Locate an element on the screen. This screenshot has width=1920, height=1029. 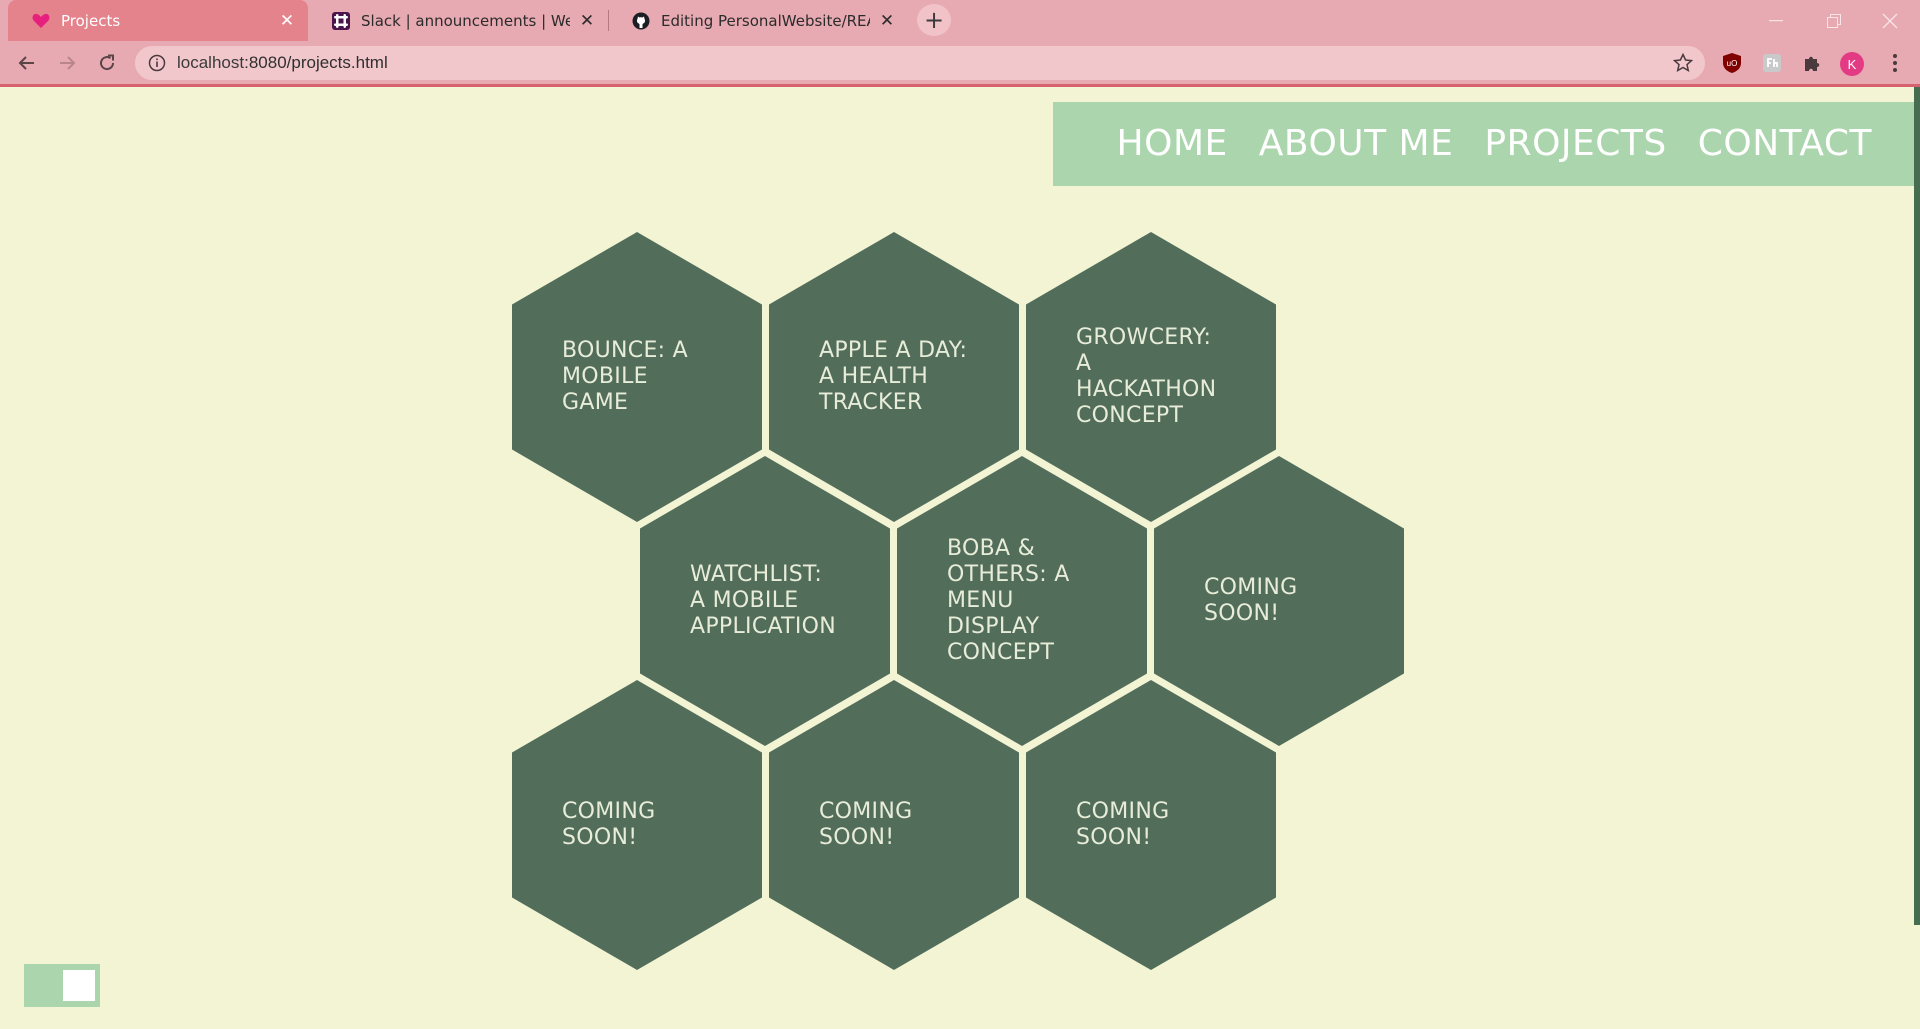
tab-title: Editing PersonalWebsite/READM is located at coordinates (765, 20).